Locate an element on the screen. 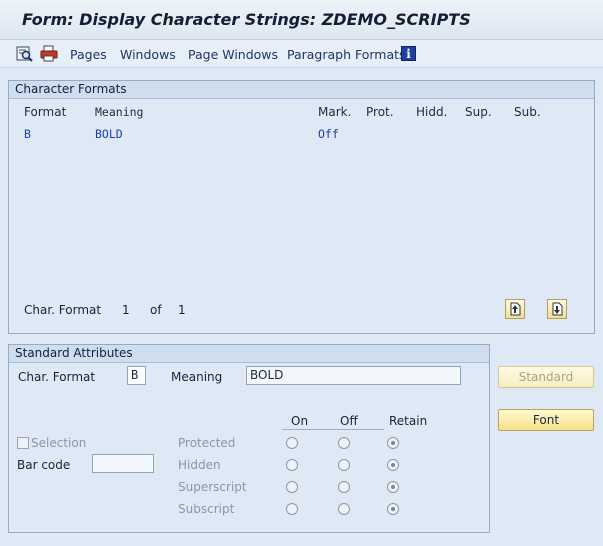  selection-label: Selection is located at coordinates (59, 443).